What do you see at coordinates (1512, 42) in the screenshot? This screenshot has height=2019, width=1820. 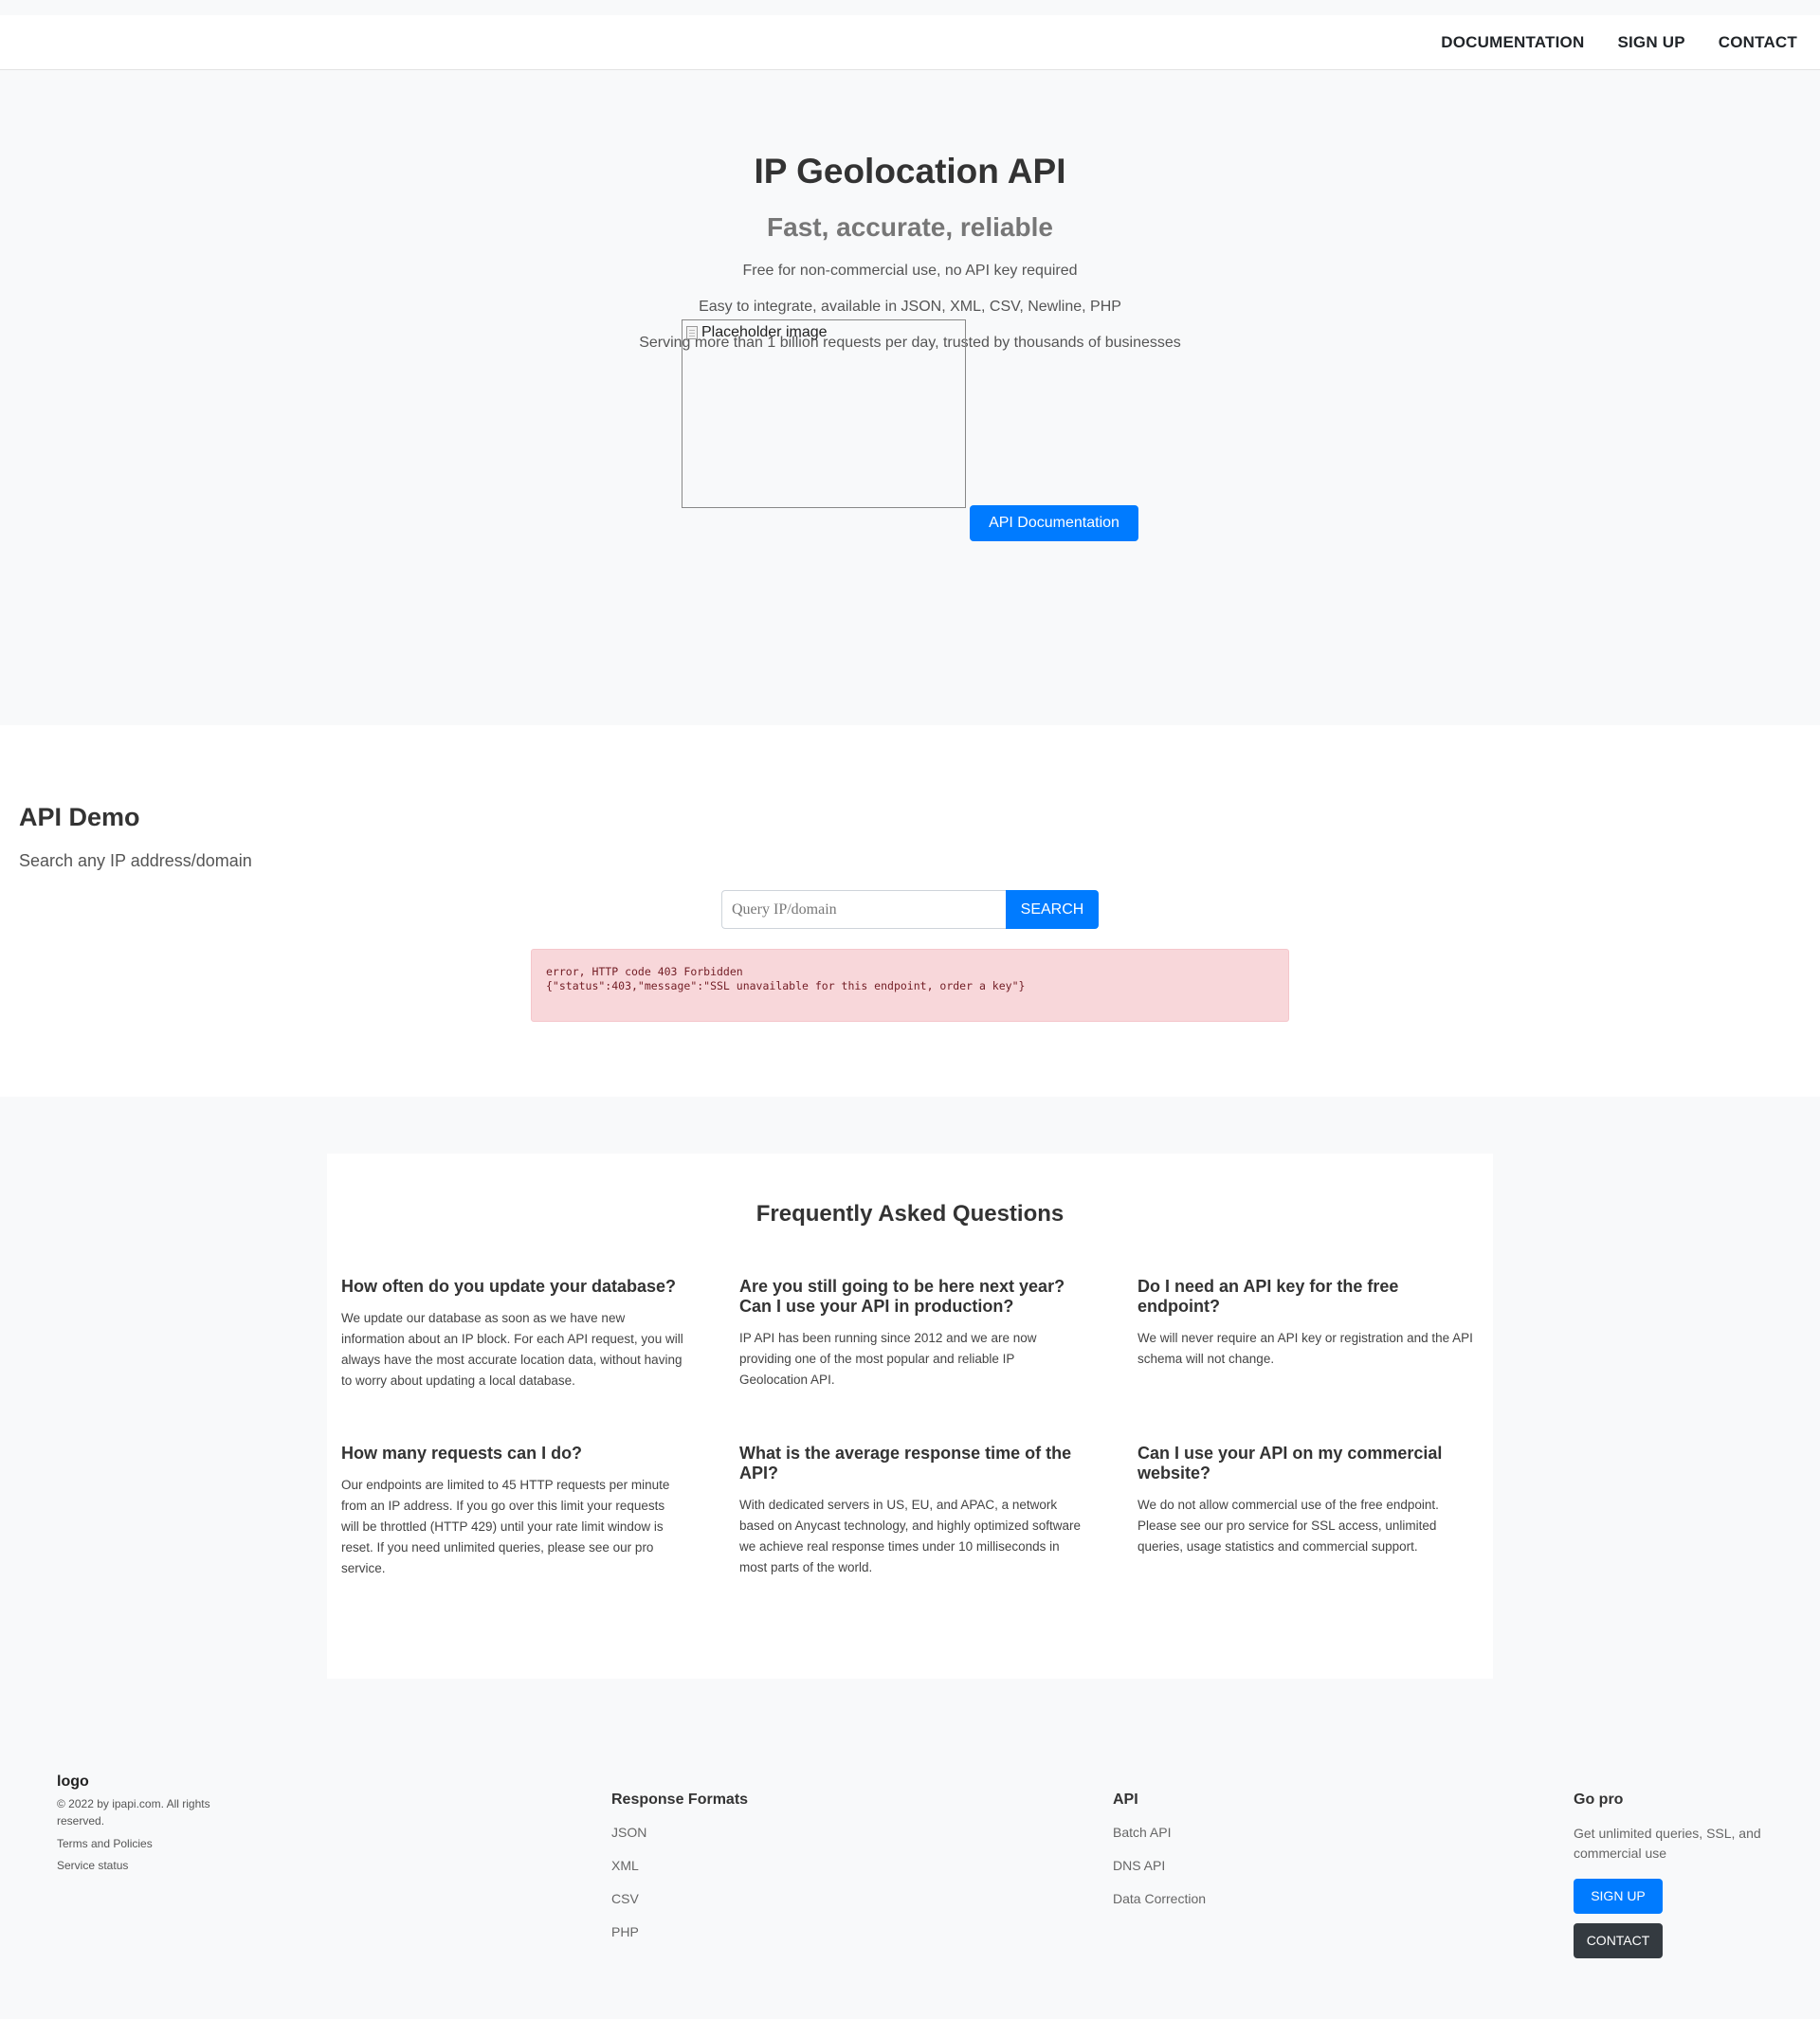 I see `nav-documentation-link: DOCUMENTATION` at bounding box center [1512, 42].